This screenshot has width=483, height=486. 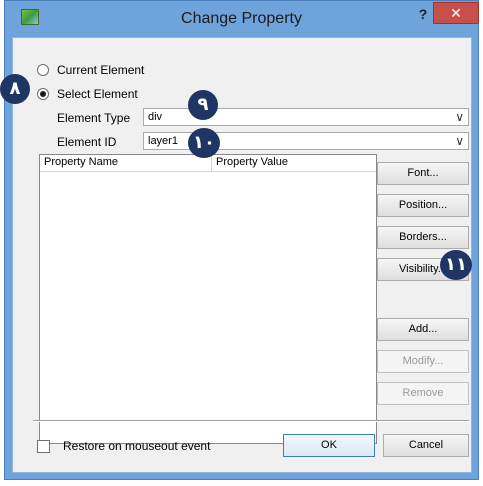 I want to click on property-list-header: Property Name Property Value, so click(x=208, y=163).